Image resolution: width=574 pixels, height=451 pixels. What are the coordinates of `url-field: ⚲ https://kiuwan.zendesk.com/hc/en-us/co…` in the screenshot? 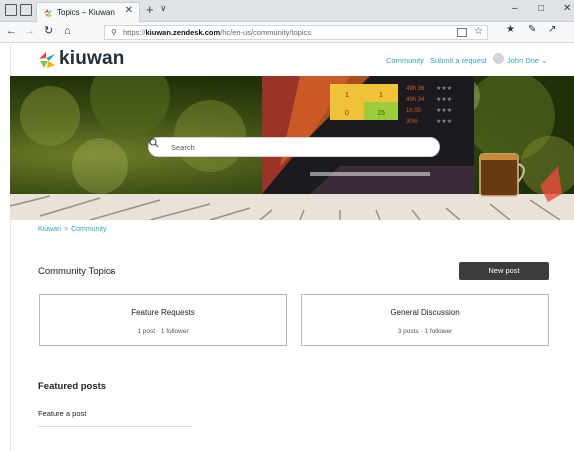 It's located at (296, 32).